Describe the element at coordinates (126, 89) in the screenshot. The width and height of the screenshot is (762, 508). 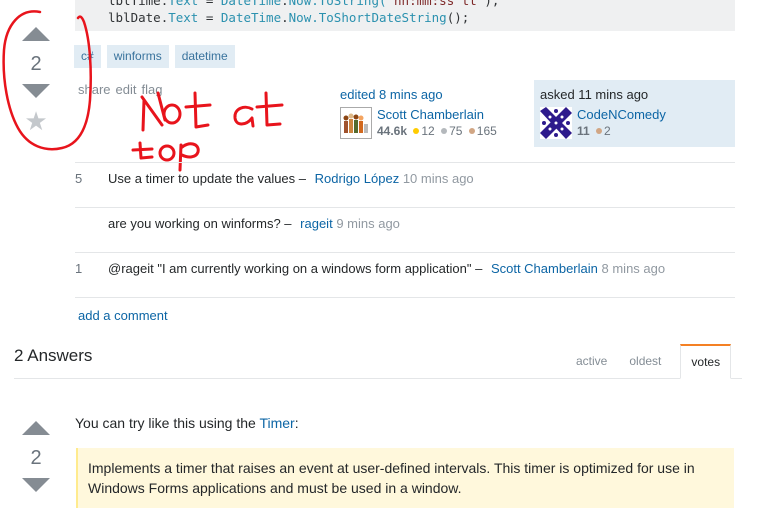
I see `edit-link: edit` at that location.